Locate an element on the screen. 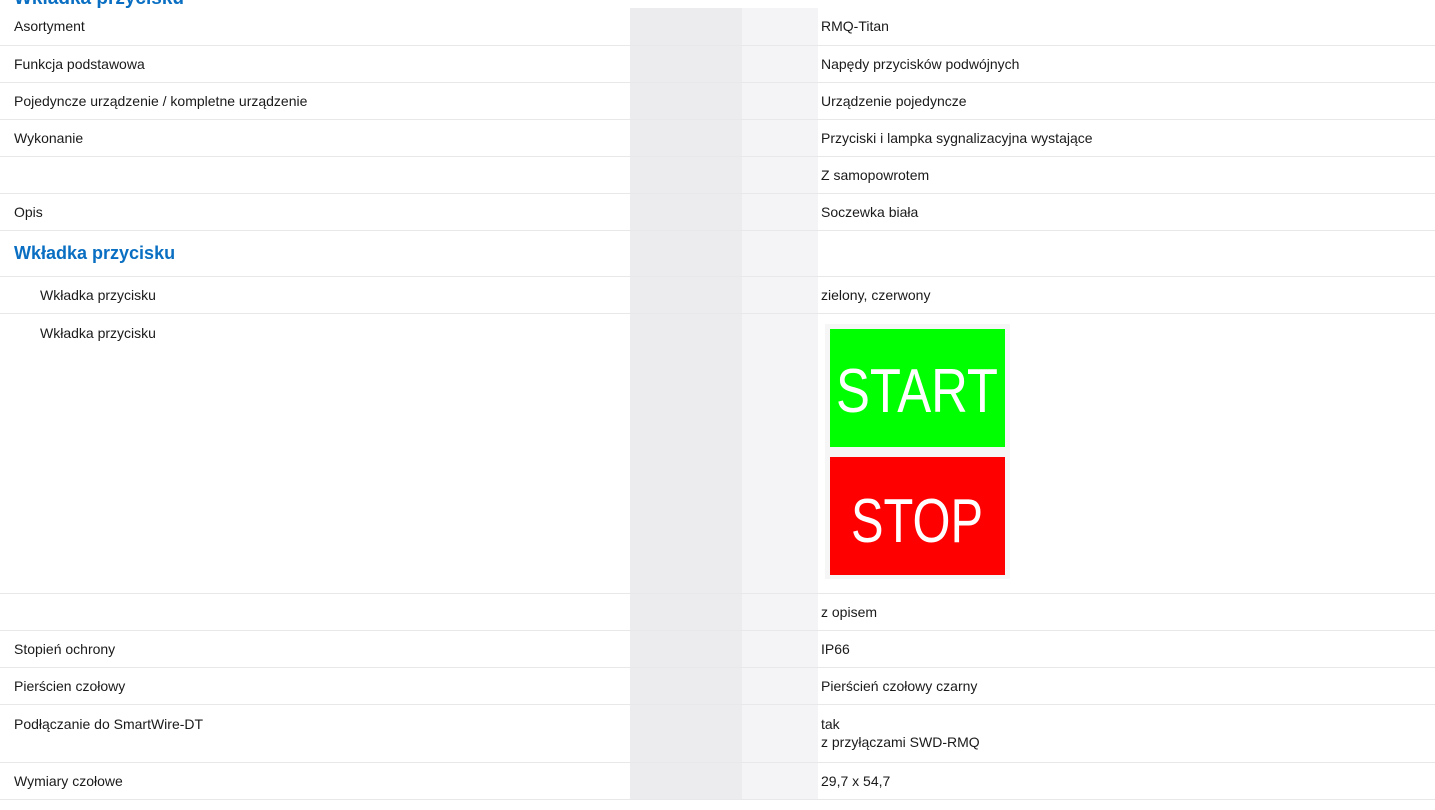 This screenshot has height=810, width=1435. table-row: Stopień ochrony IP66 is located at coordinates (717, 649).